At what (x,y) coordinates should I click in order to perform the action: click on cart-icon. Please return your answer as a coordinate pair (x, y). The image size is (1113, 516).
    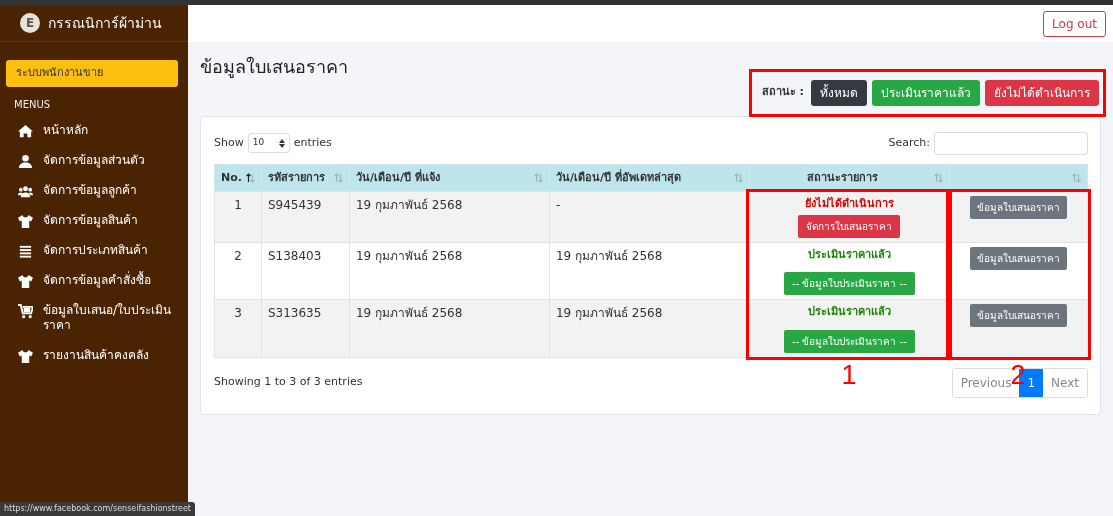
    Looking at the image, I should click on (25, 311).